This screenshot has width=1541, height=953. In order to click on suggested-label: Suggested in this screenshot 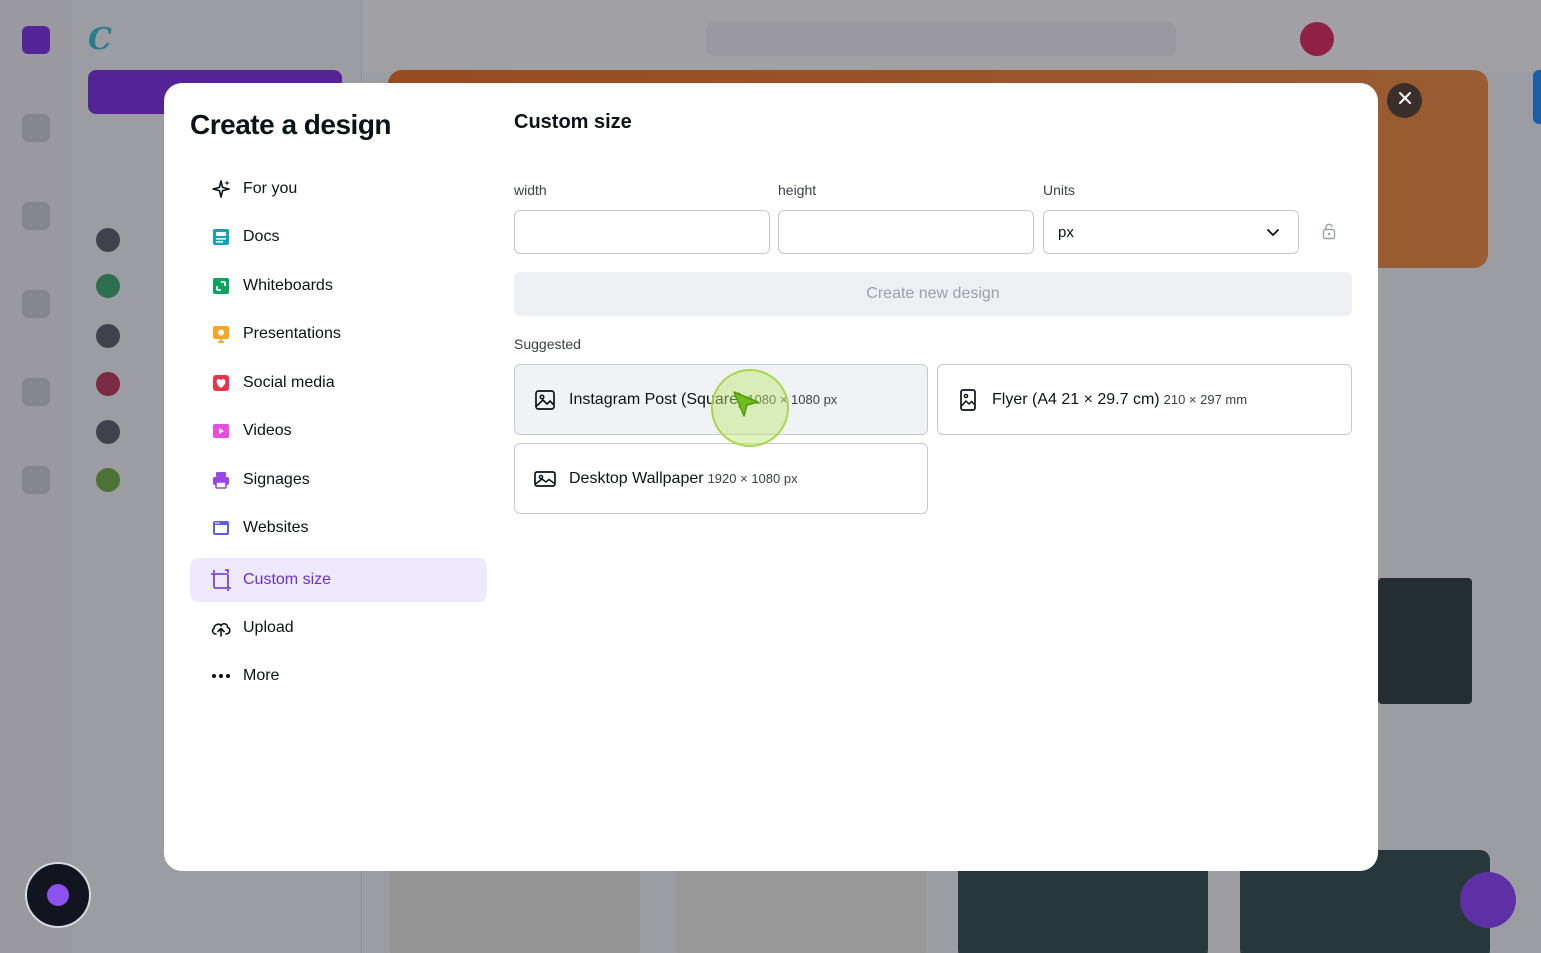, I will do `click(547, 344)`.